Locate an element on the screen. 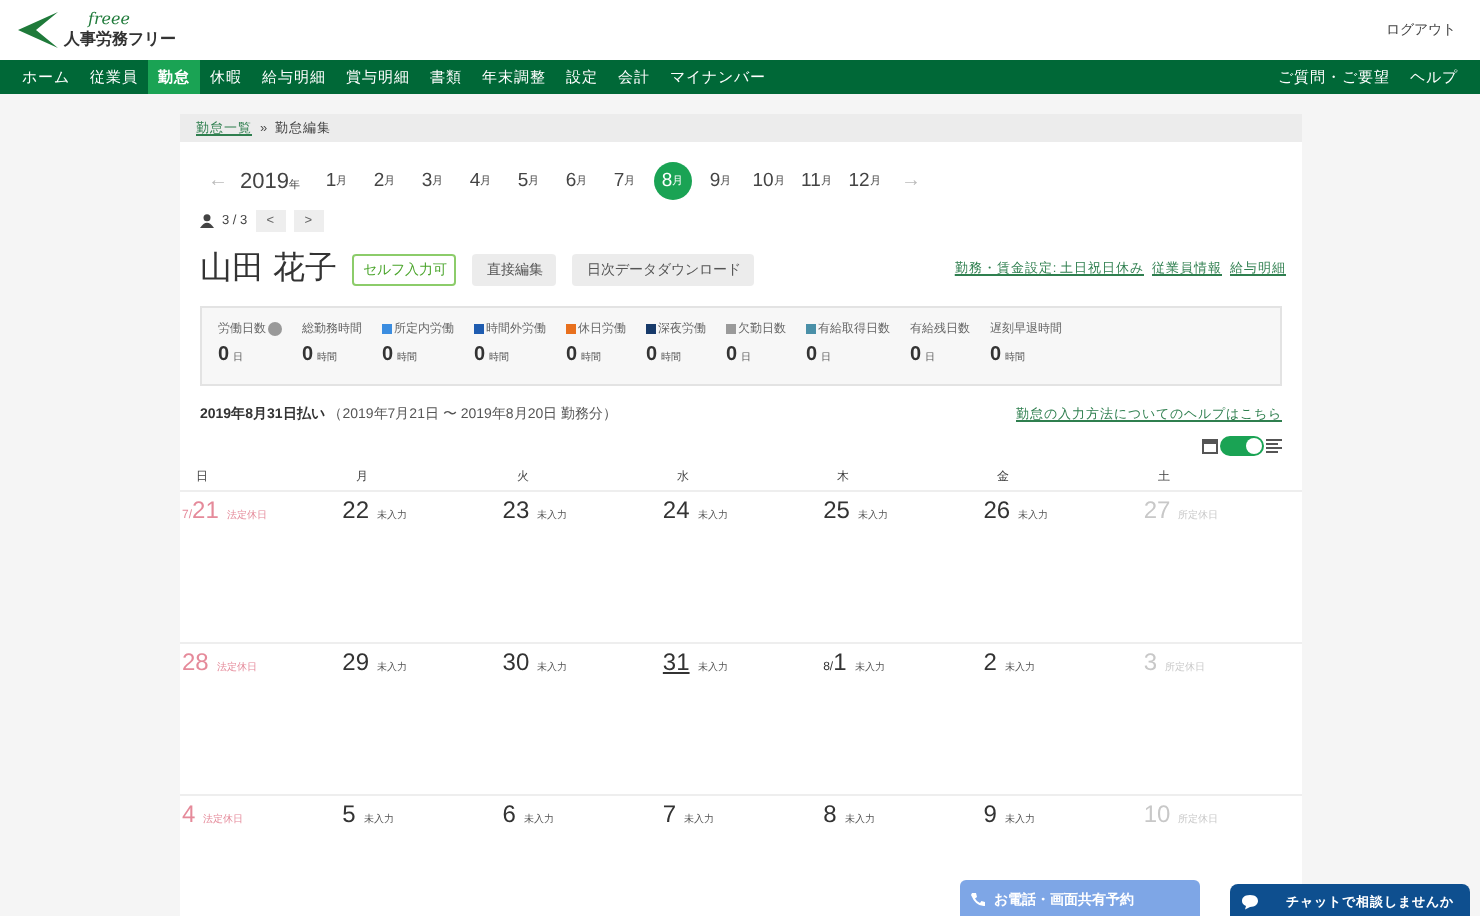 Image resolution: width=1480 pixels, height=916 pixels. list-icon is located at coordinates (1274, 446).